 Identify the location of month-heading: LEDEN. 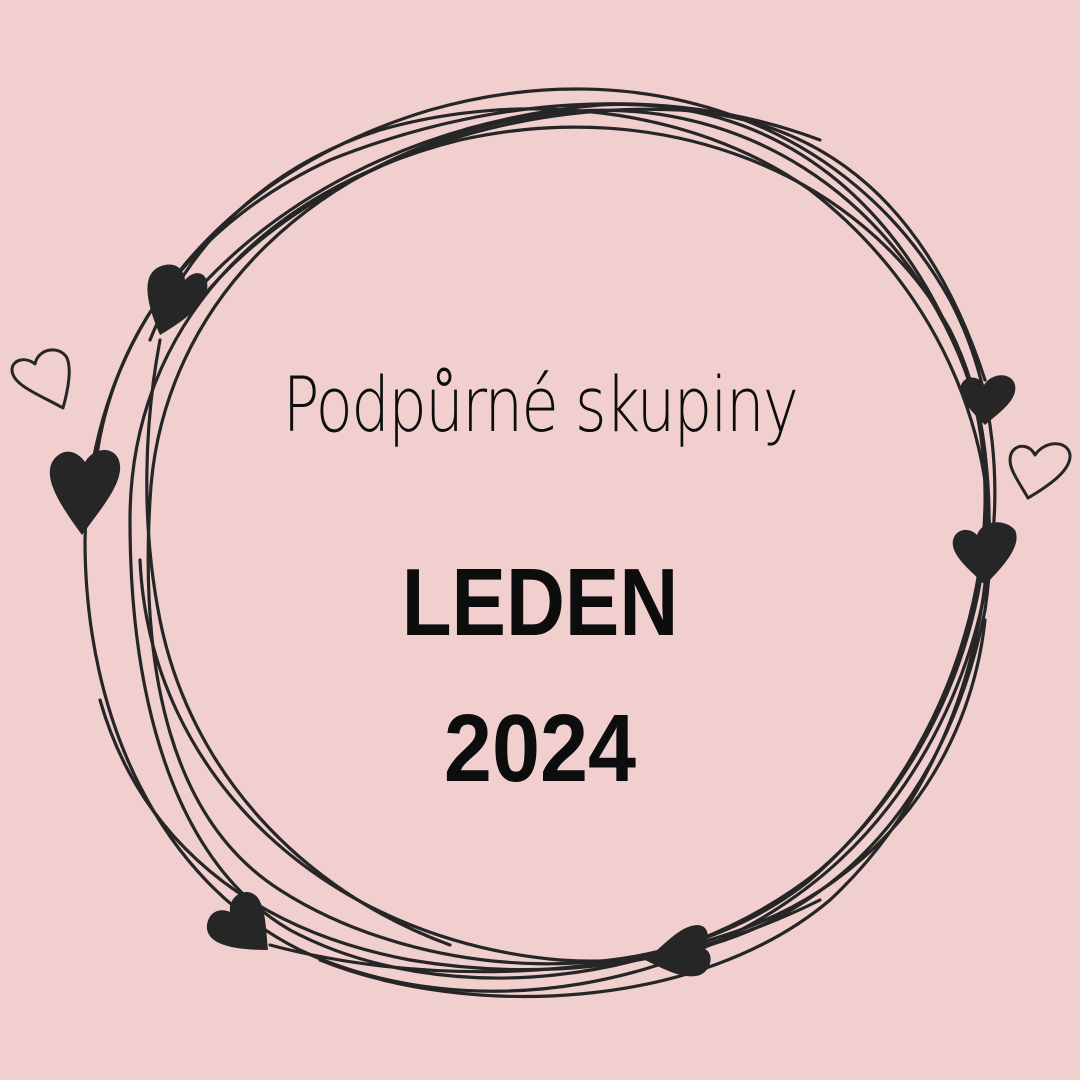
(540, 602).